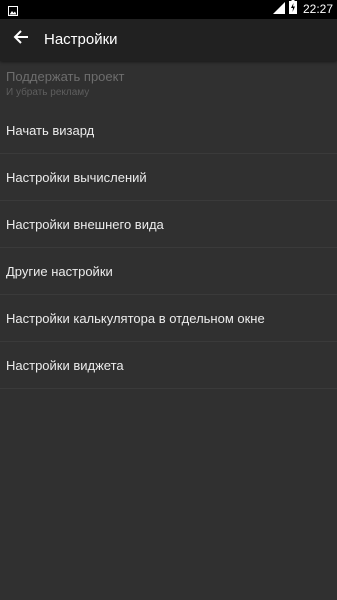 This screenshot has width=337, height=600. I want to click on status-icons: 22:27, so click(302, 9).